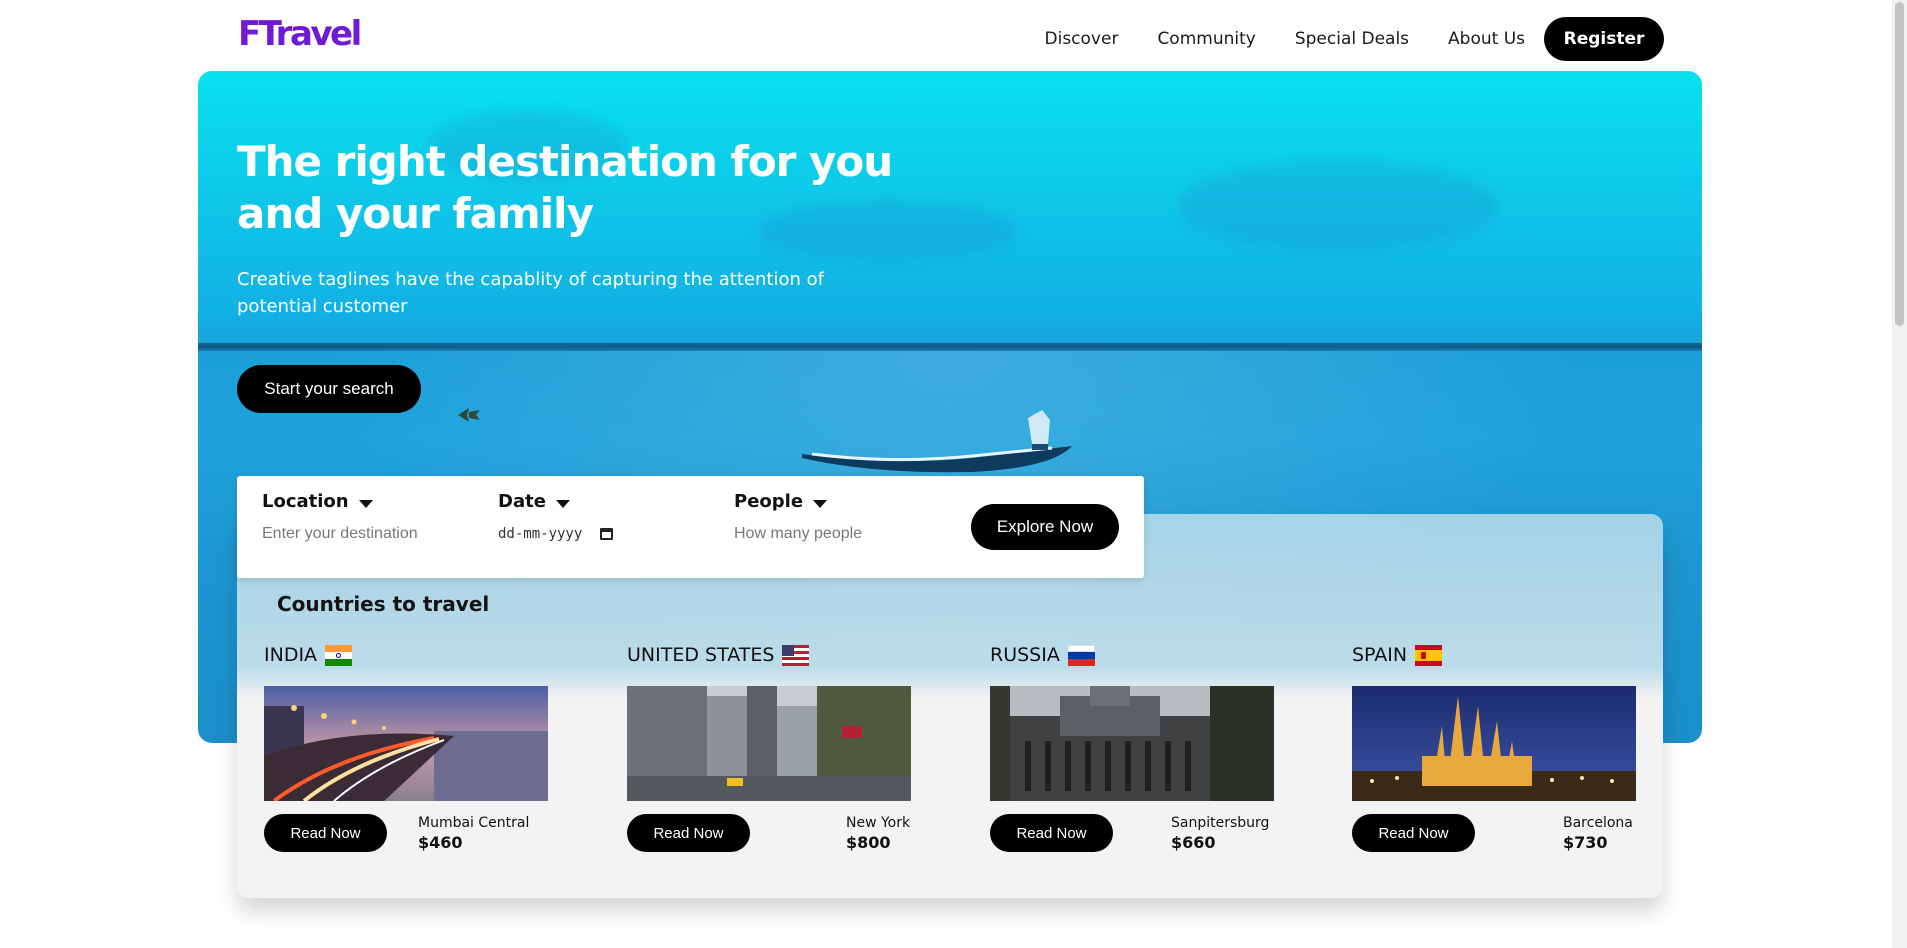  I want to click on date-dropdown: Date, so click(534, 501).